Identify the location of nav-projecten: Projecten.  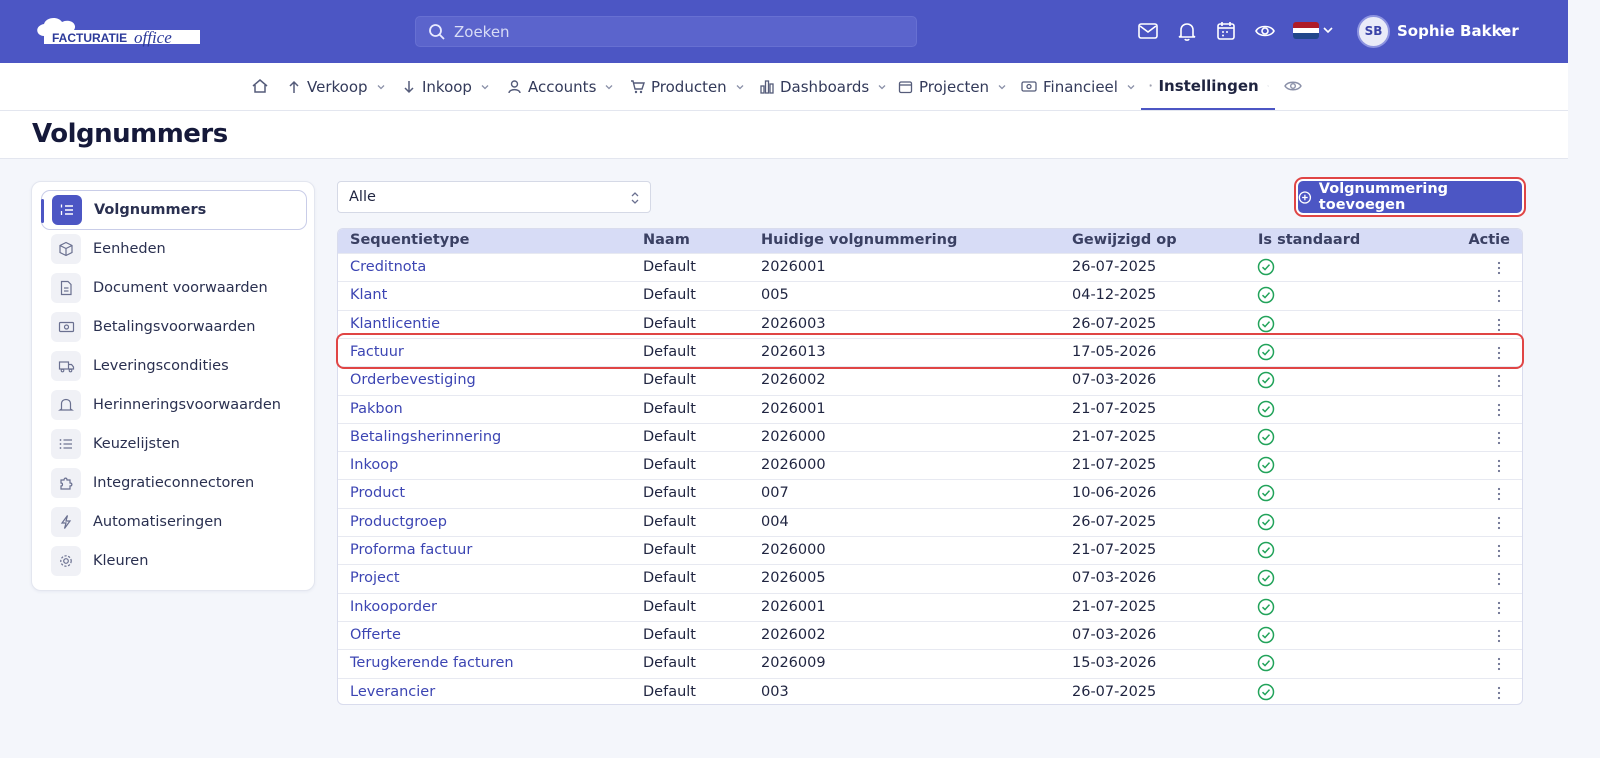
(955, 86).